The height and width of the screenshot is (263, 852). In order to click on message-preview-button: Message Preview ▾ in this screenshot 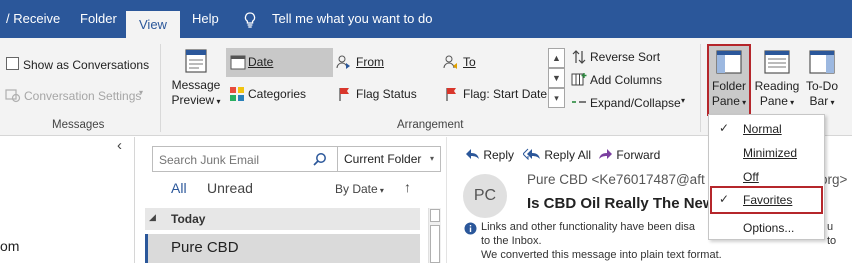, I will do `click(196, 80)`.